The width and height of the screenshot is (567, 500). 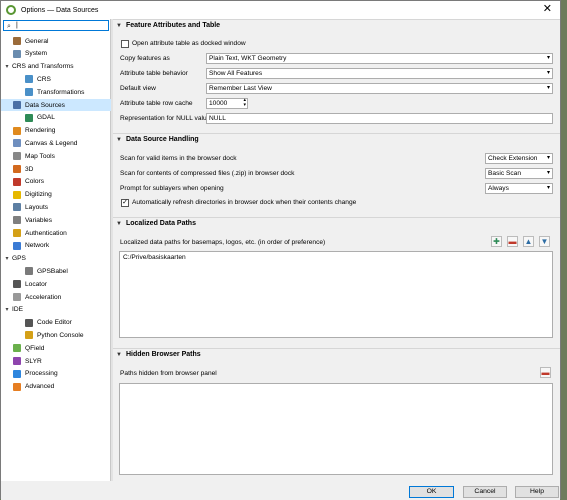 I want to click on sidebar-item-variables: Variables, so click(x=26, y=220).